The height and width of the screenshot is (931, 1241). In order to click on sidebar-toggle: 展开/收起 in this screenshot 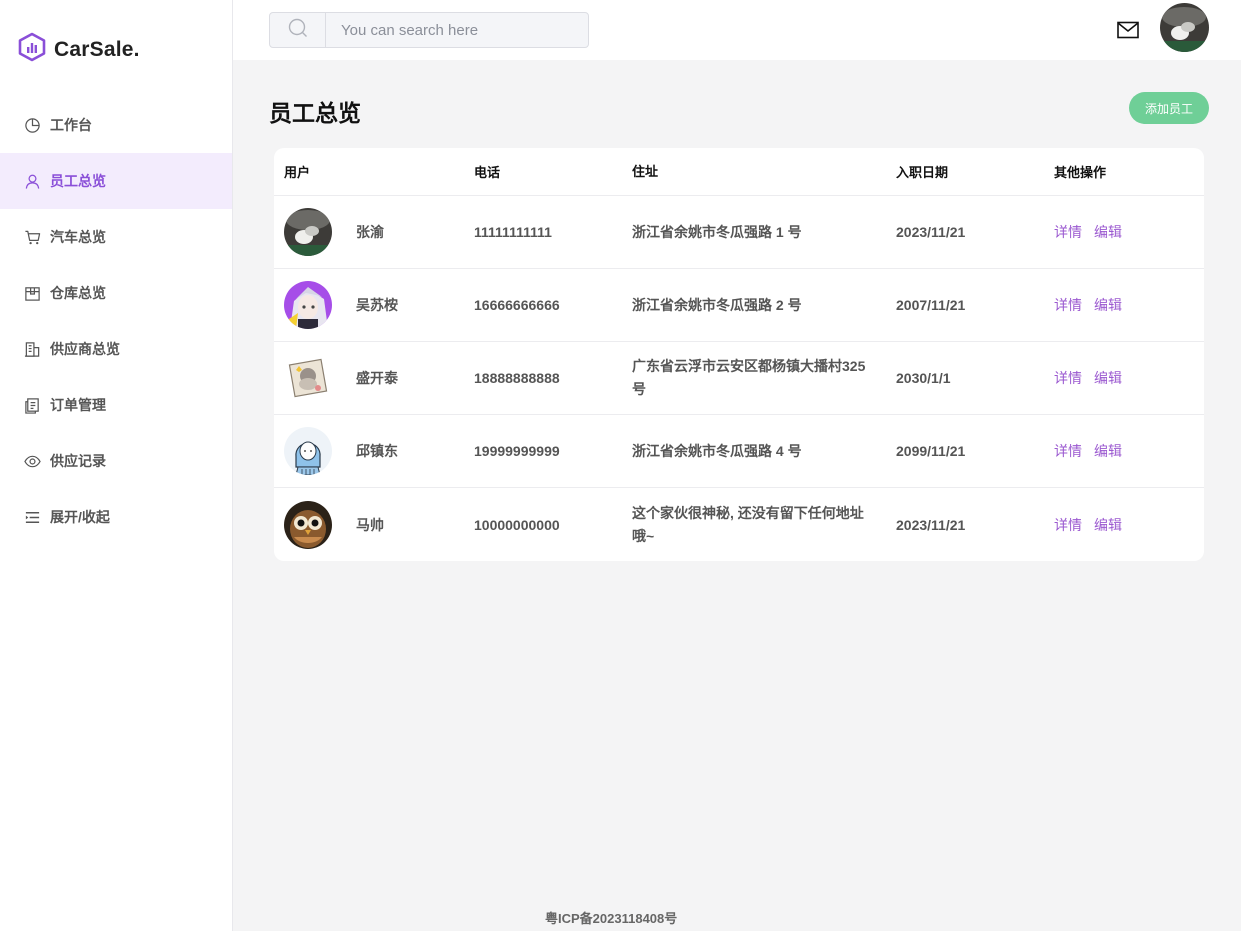, I will do `click(116, 517)`.